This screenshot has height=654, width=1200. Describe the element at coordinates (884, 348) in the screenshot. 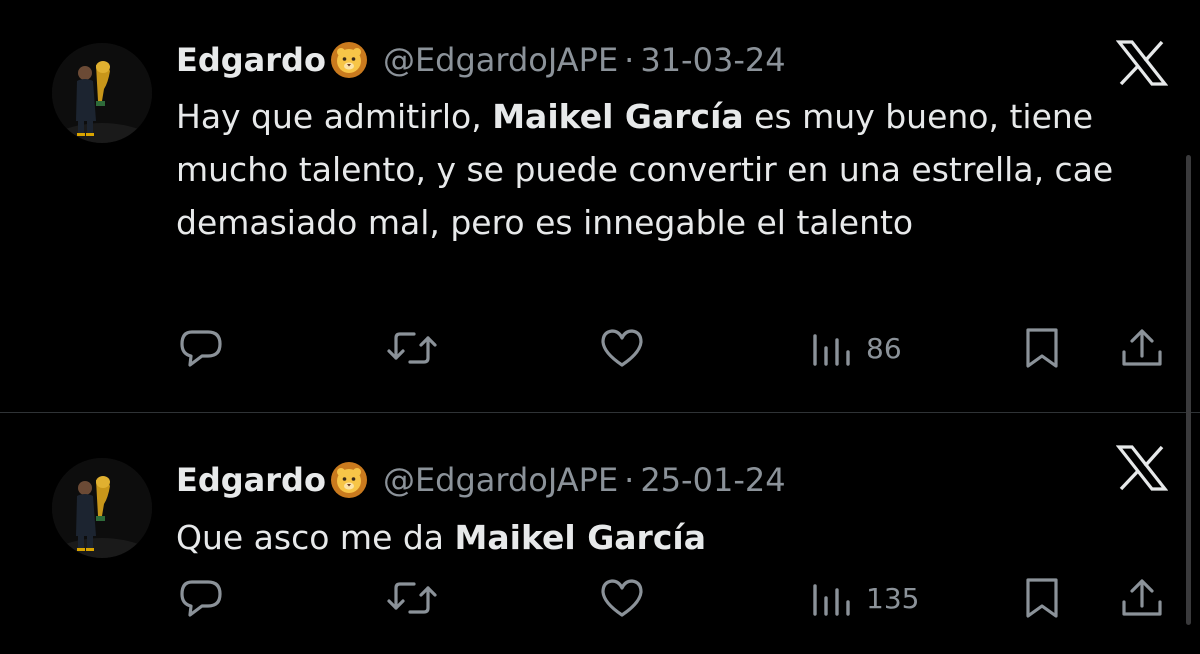

I see `views-count: 86` at that location.